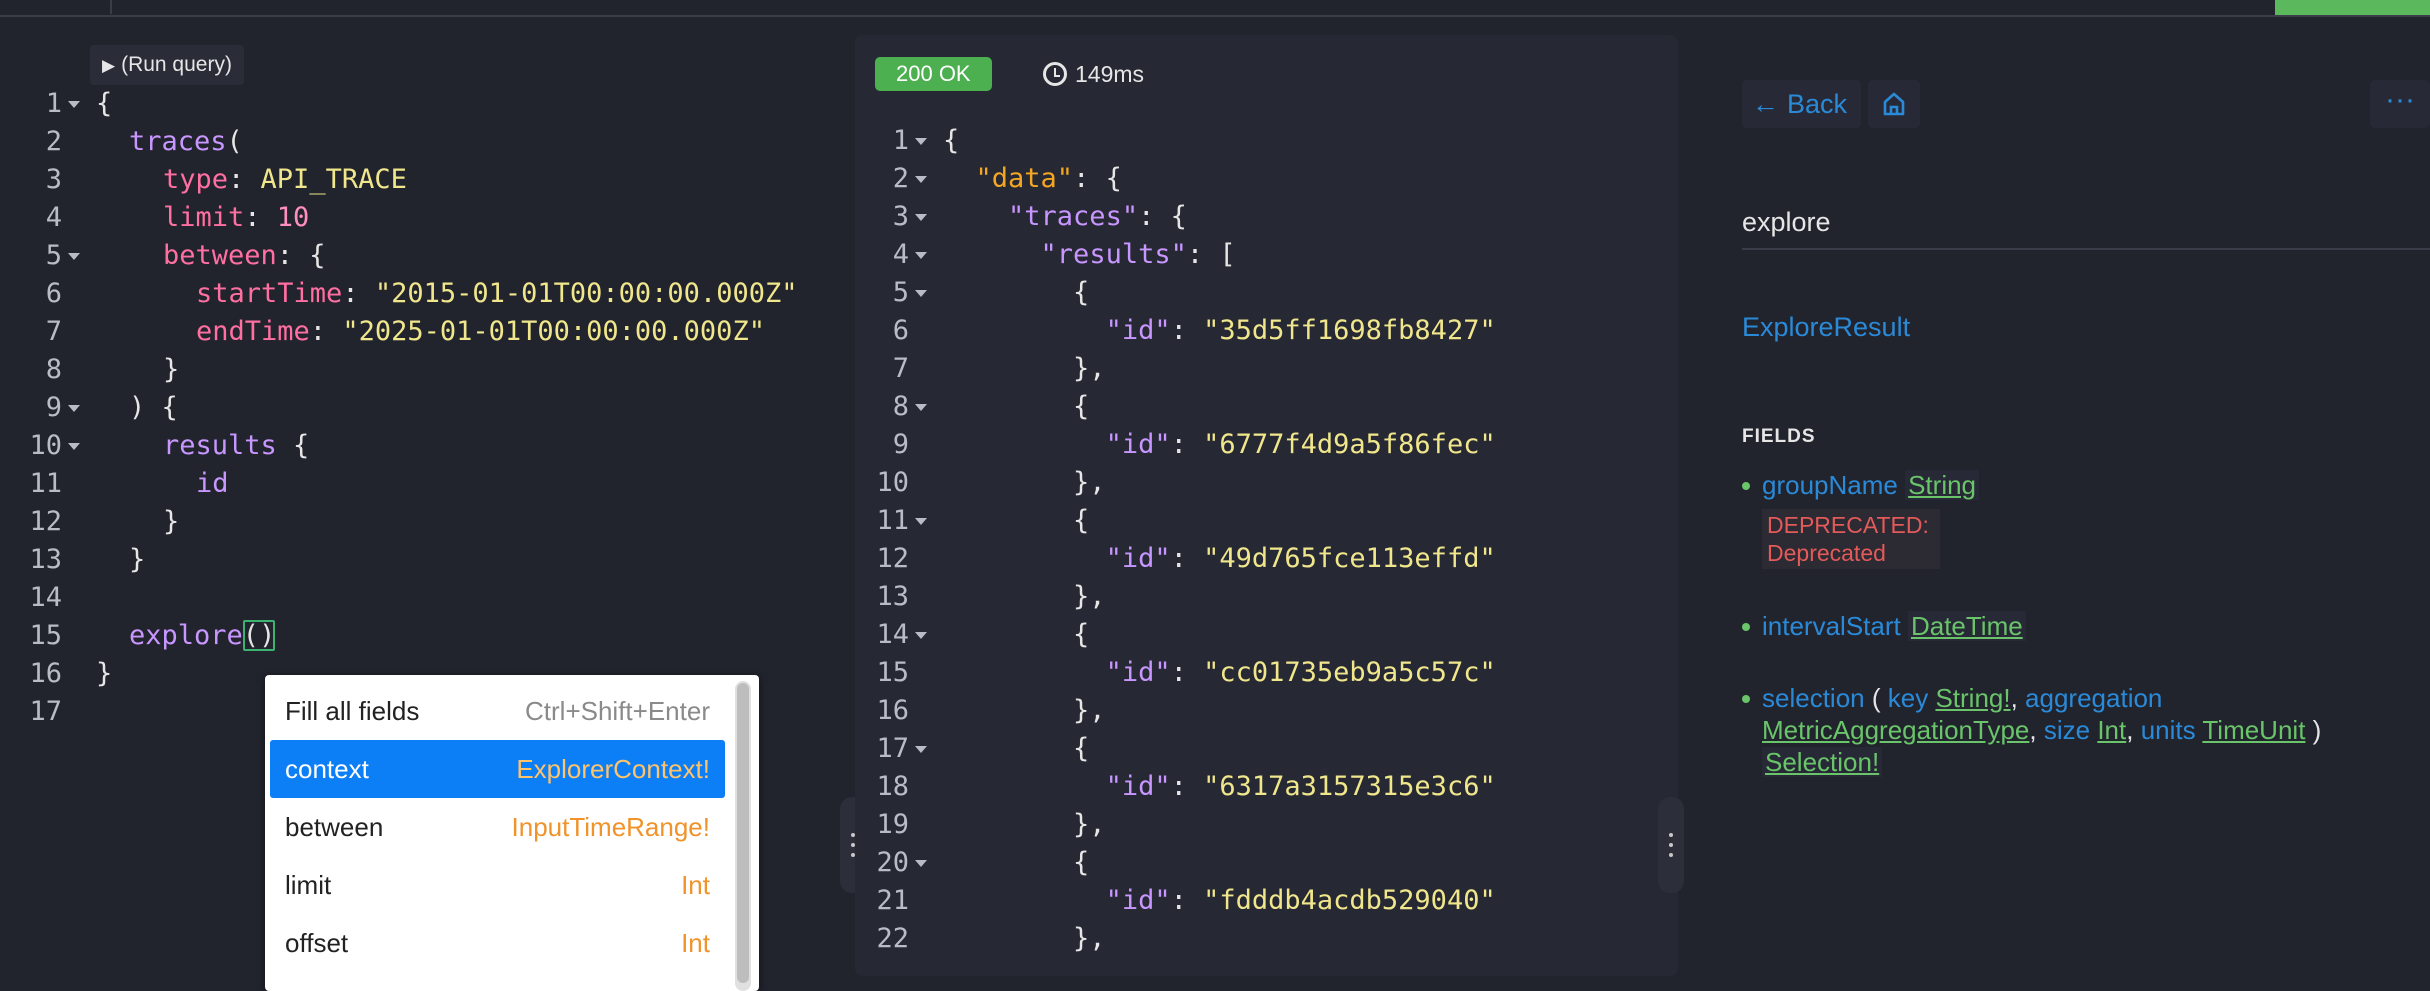 The width and height of the screenshot is (2430, 991). I want to click on field-type: DateTime, so click(1966, 626).